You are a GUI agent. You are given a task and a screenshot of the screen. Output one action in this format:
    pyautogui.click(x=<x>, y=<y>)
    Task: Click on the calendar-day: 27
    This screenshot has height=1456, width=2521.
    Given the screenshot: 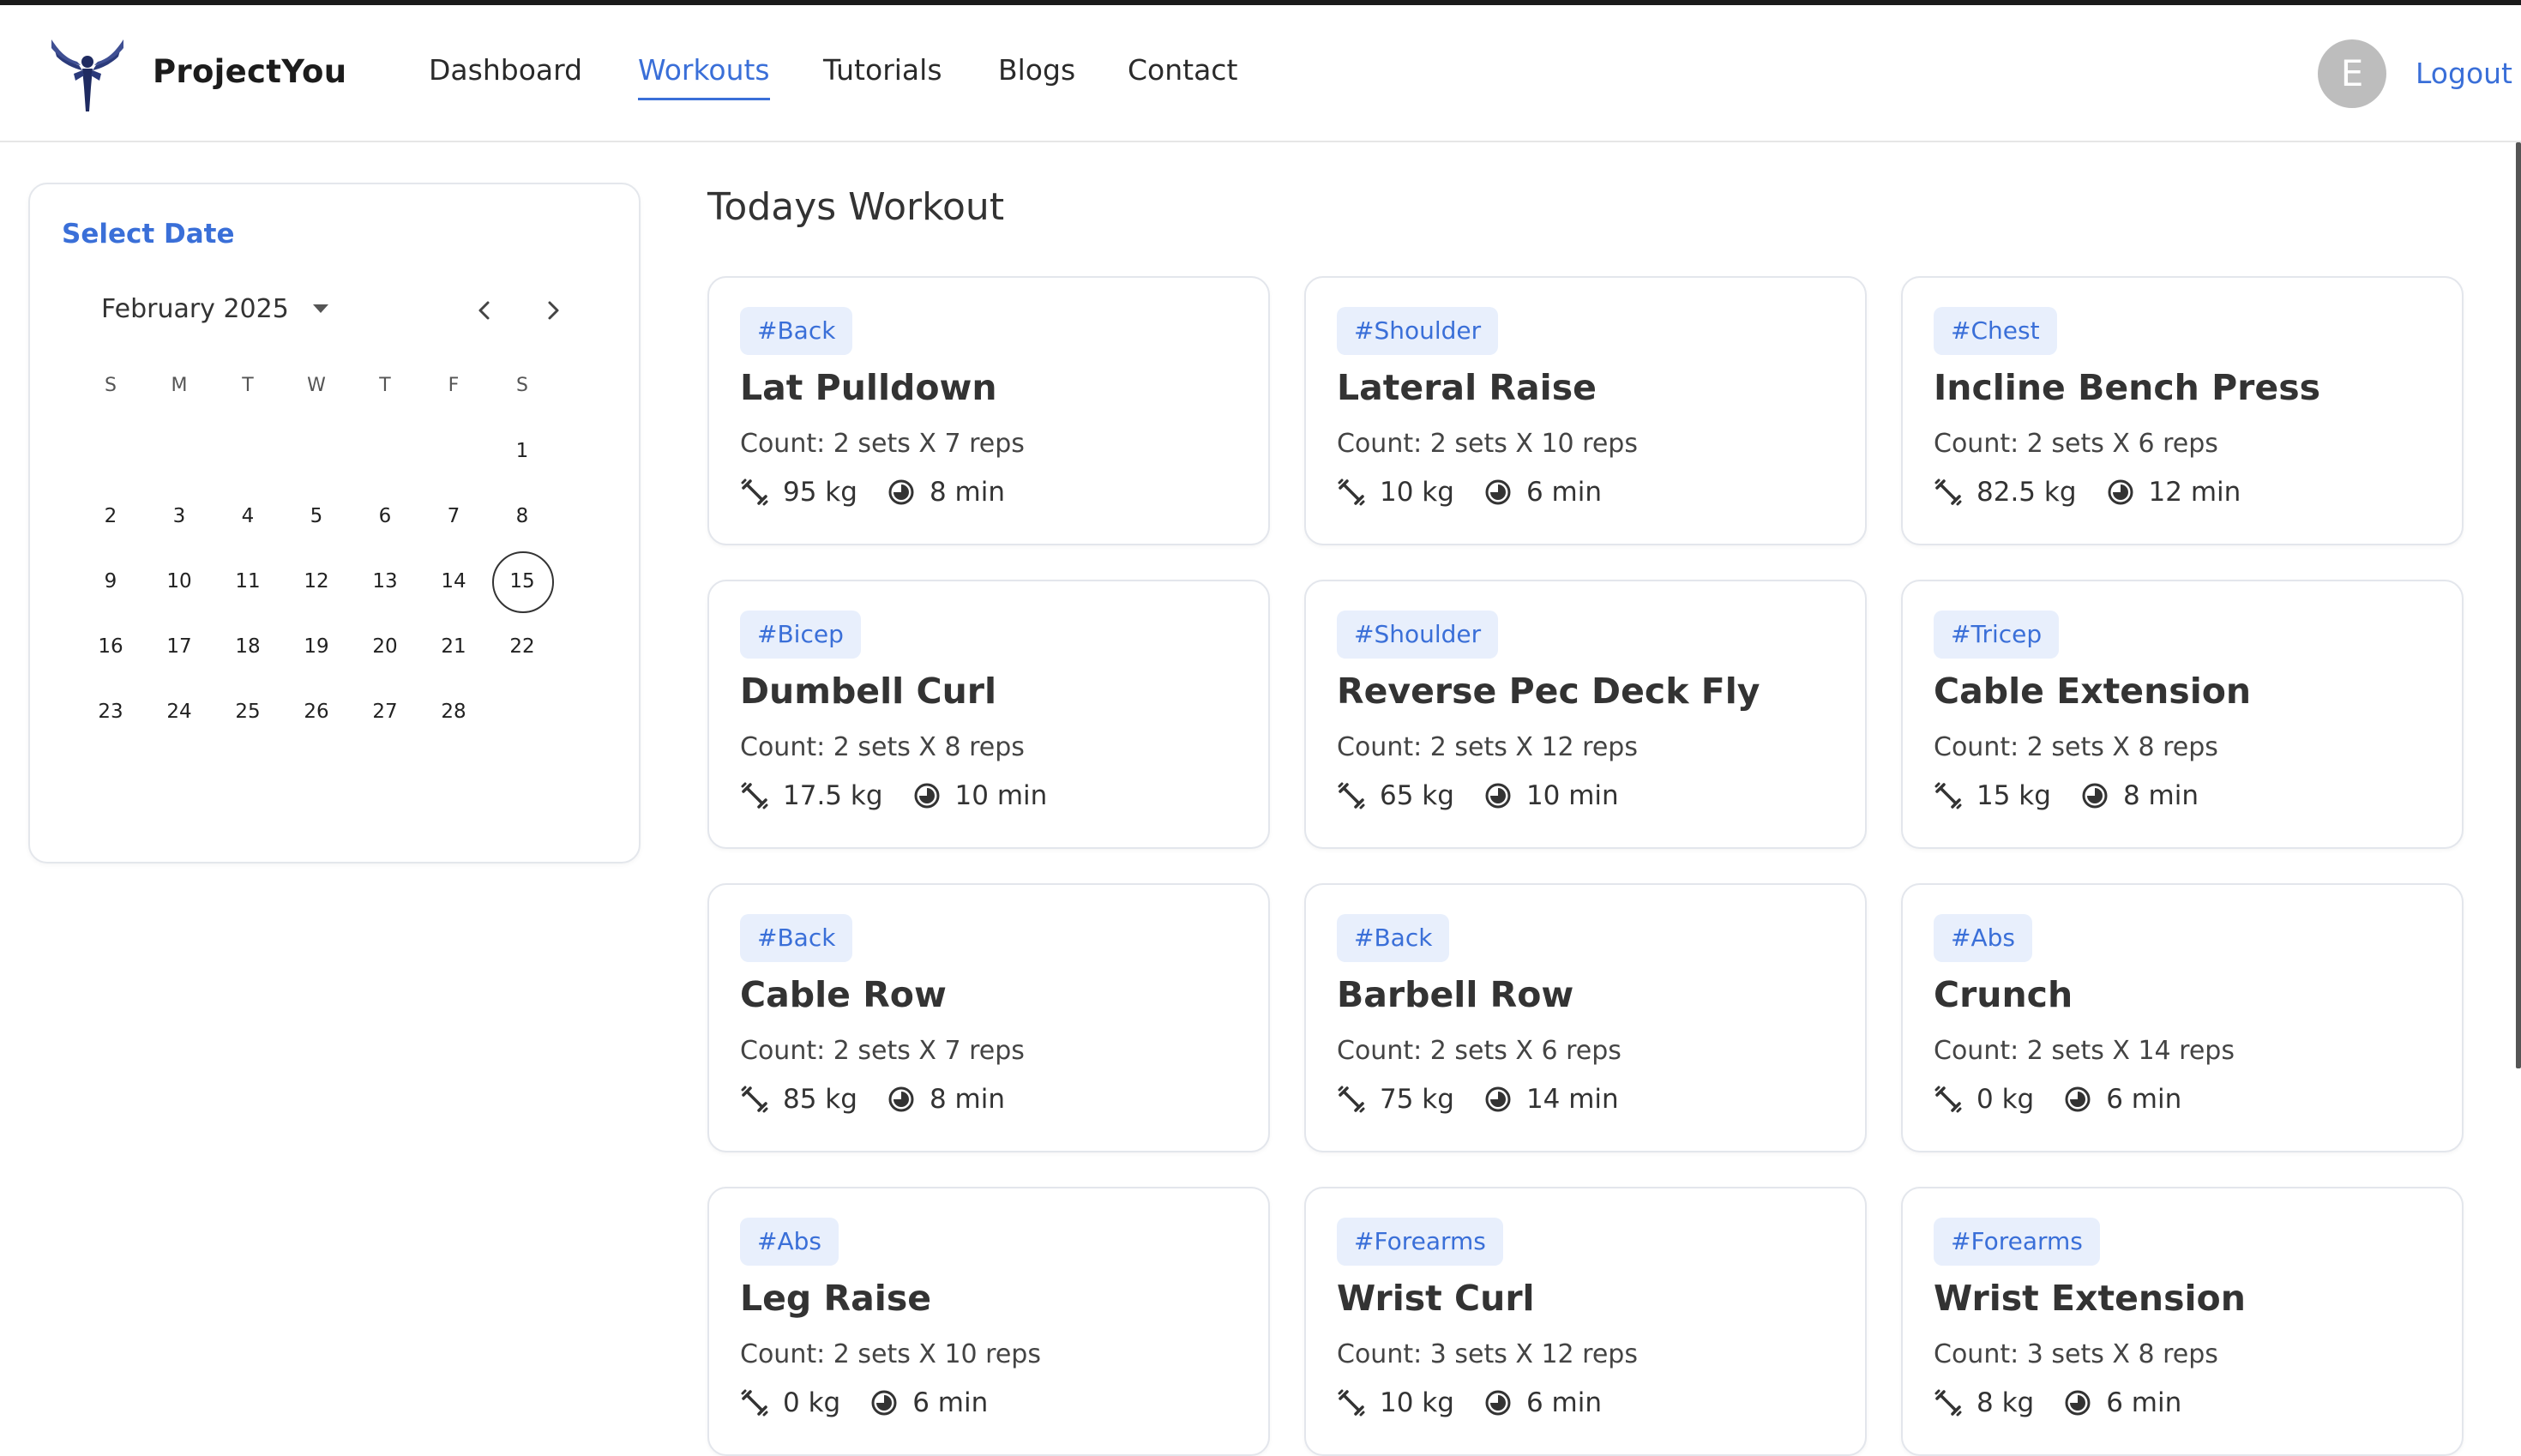 What is the action you would take?
    pyautogui.click(x=385, y=712)
    